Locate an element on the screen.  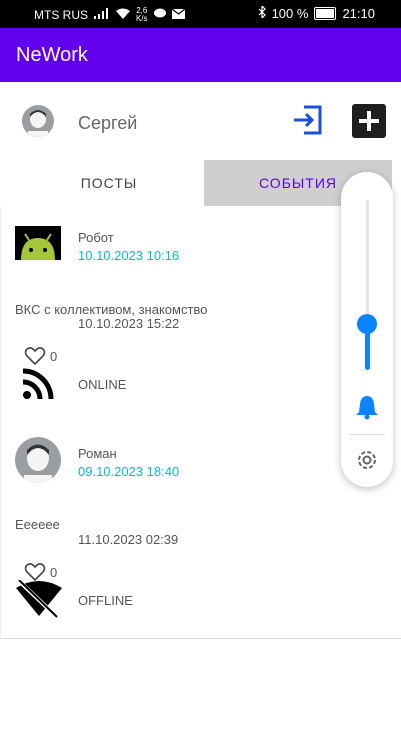
volume-slider-handle is located at coordinates (367, 324).